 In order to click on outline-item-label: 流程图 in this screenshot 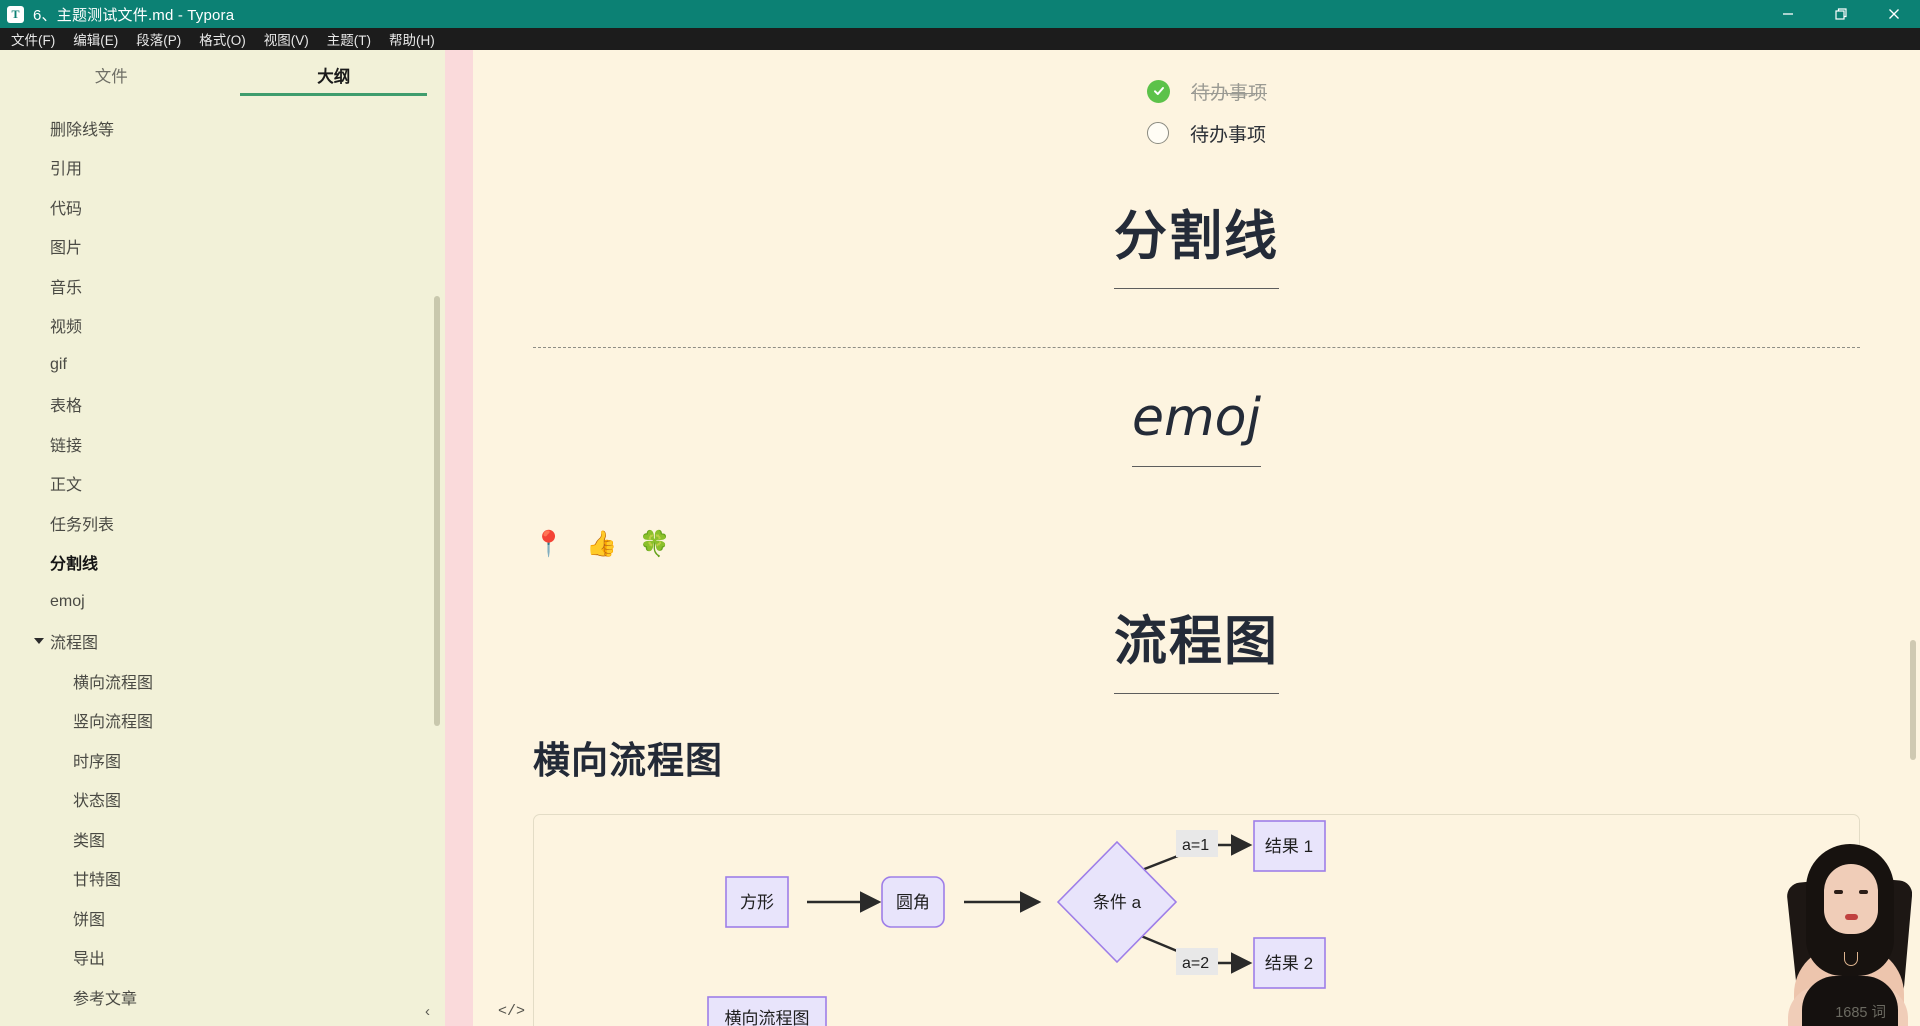, I will do `click(74, 644)`.